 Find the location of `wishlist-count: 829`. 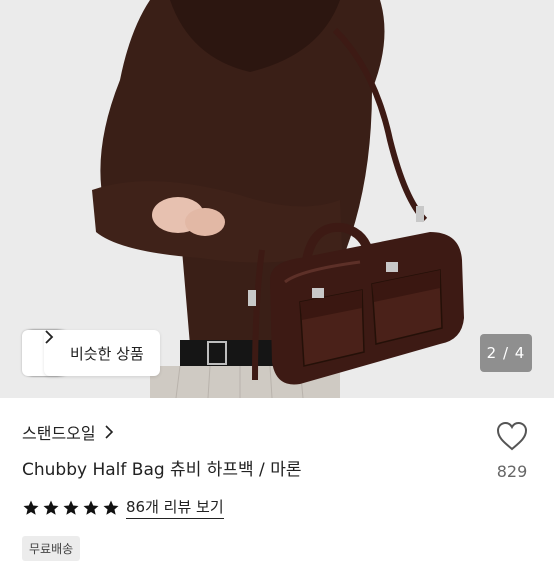

wishlist-count: 829 is located at coordinates (512, 471).